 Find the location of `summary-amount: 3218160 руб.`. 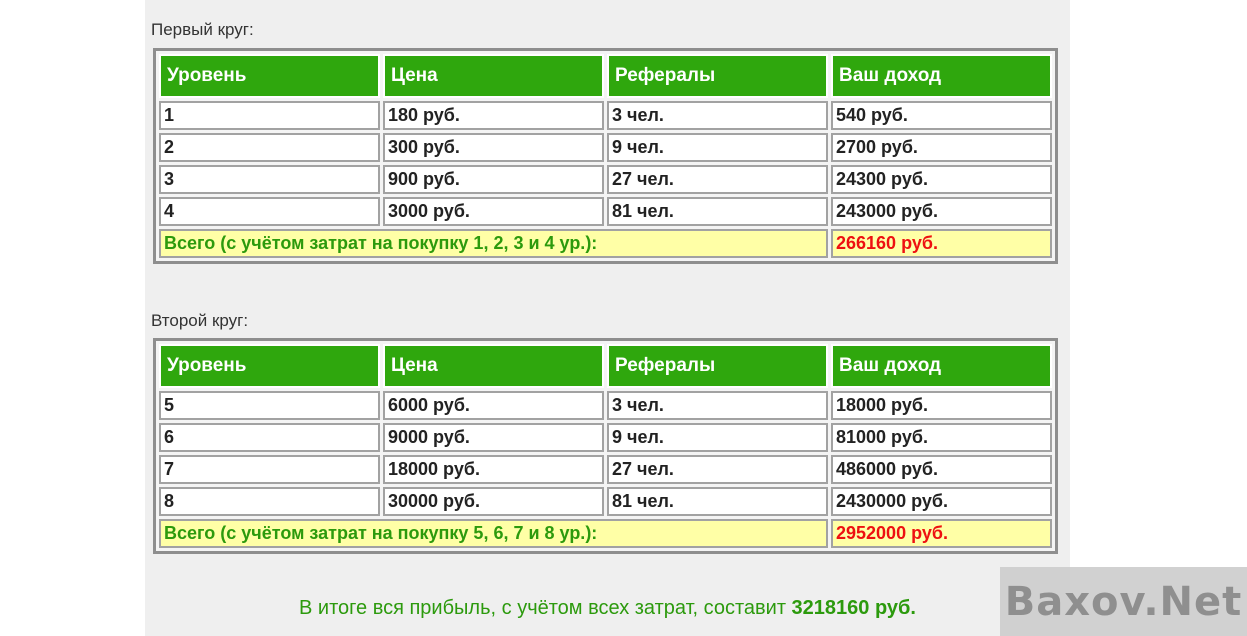

summary-amount: 3218160 руб. is located at coordinates (853, 608).